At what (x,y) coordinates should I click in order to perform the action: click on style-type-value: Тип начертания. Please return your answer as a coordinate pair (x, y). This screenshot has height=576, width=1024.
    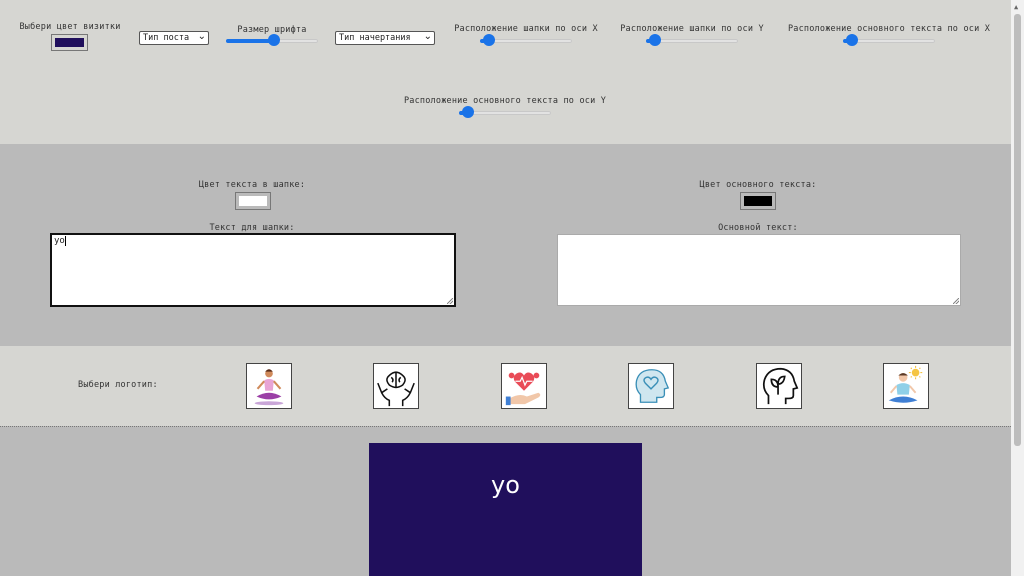
    Looking at the image, I should click on (375, 38).